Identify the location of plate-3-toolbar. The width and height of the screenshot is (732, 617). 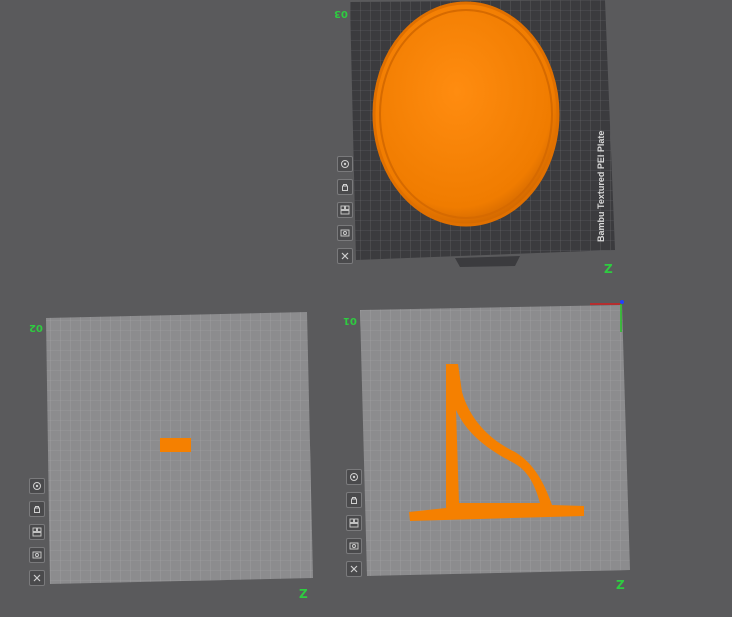
(345, 213).